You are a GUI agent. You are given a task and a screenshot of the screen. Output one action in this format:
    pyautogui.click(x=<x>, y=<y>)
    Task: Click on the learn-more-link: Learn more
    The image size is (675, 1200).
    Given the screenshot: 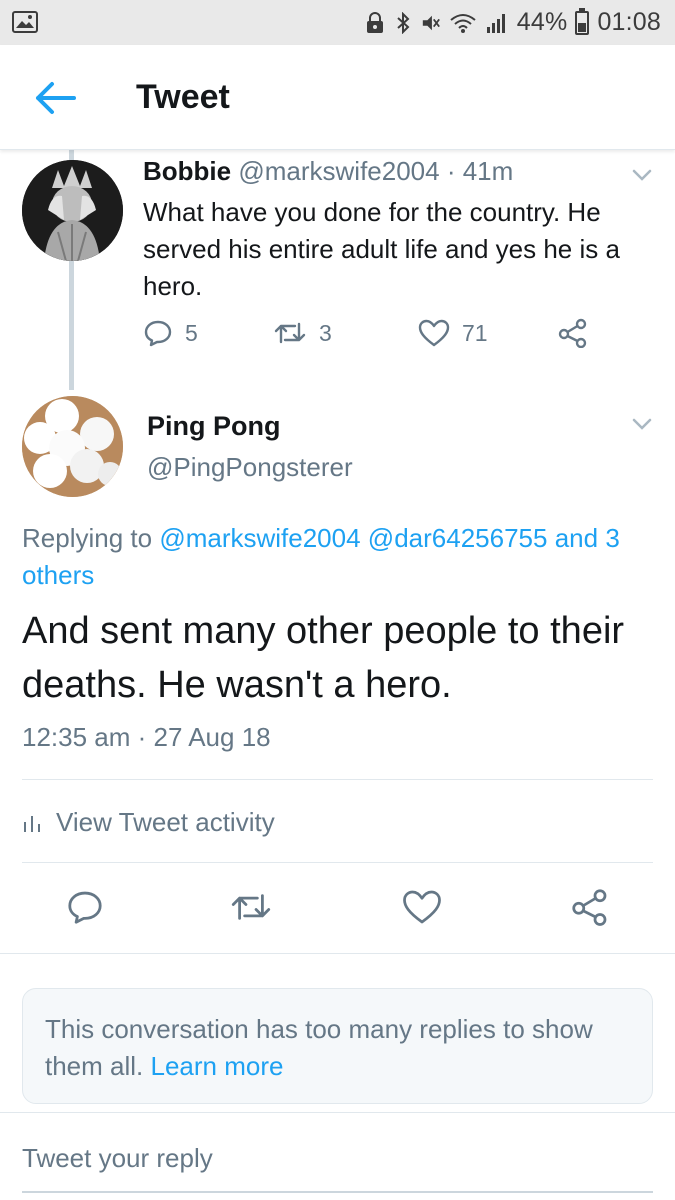 What is the action you would take?
    pyautogui.click(x=217, y=1066)
    